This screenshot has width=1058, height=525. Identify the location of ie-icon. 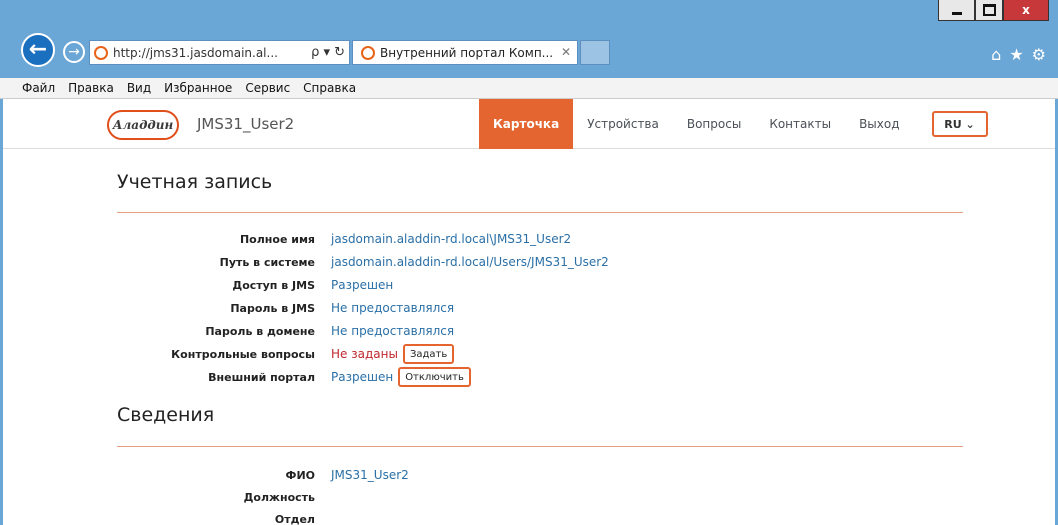
(101, 52).